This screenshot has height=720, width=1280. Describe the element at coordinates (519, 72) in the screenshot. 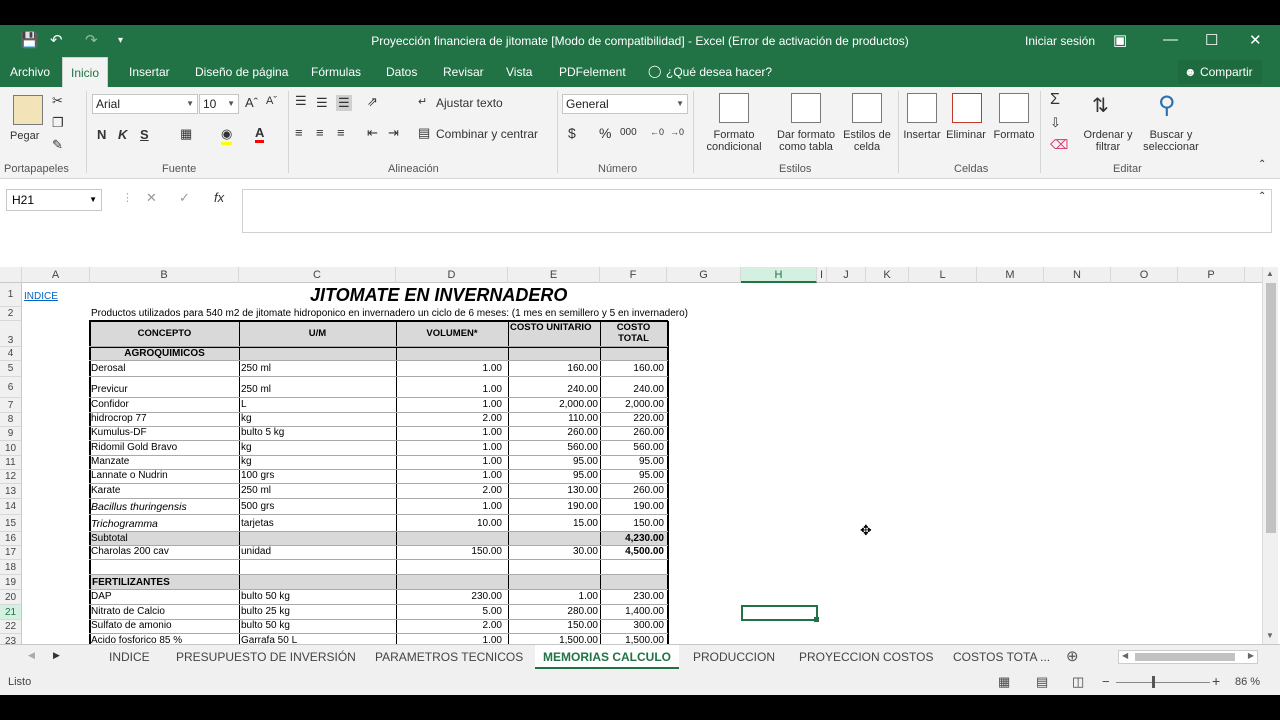

I see `tab-vista: Vista` at that location.